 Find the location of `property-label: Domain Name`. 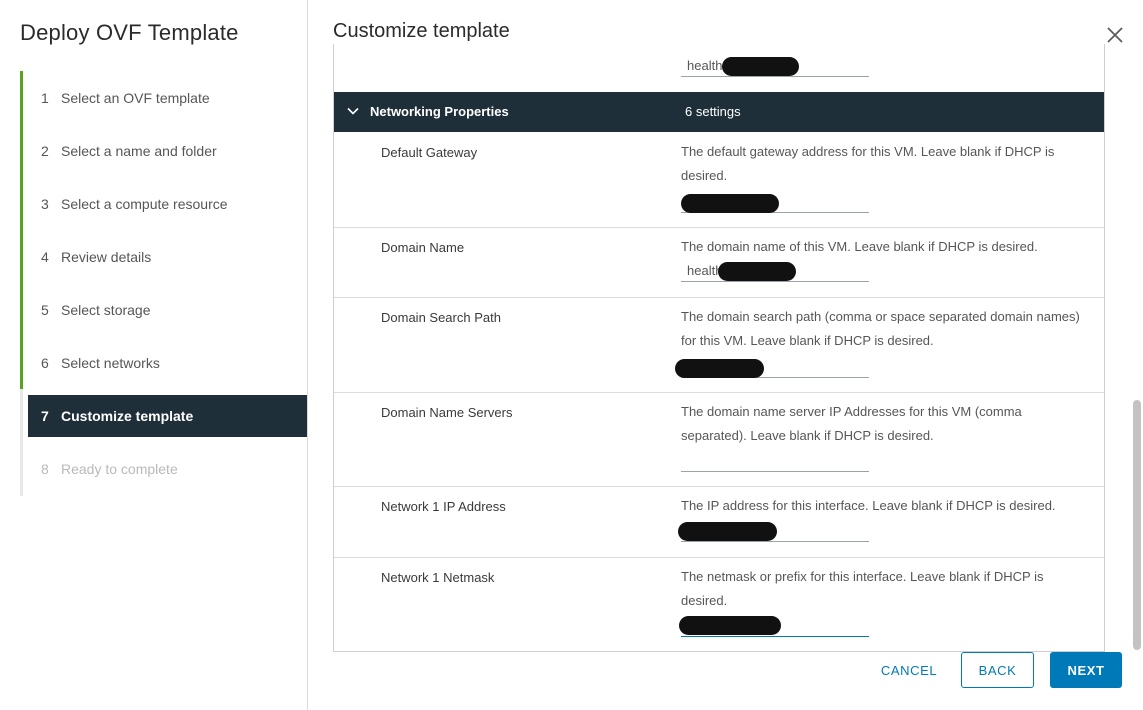

property-label: Domain Name is located at coordinates (423, 247).